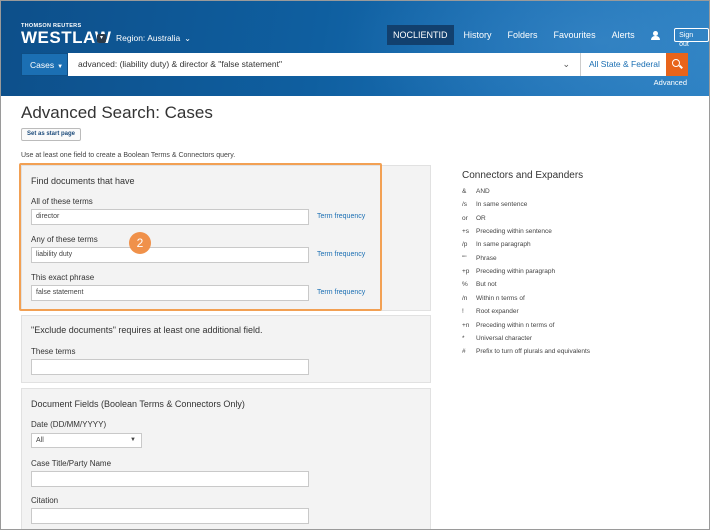 The height and width of the screenshot is (530, 710). I want to click on search-scope-label: Cases, so click(42, 65).